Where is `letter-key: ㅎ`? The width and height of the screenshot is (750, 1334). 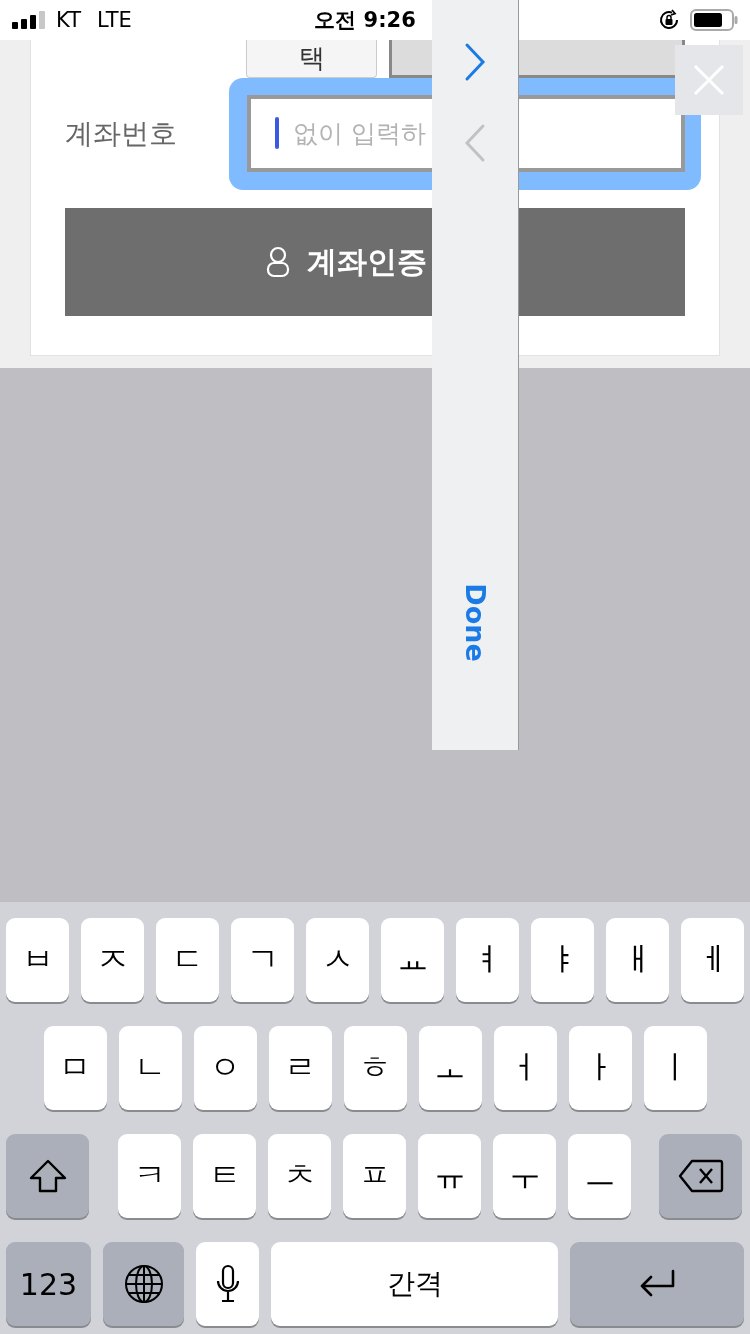 letter-key: ㅎ is located at coordinates (375, 1068).